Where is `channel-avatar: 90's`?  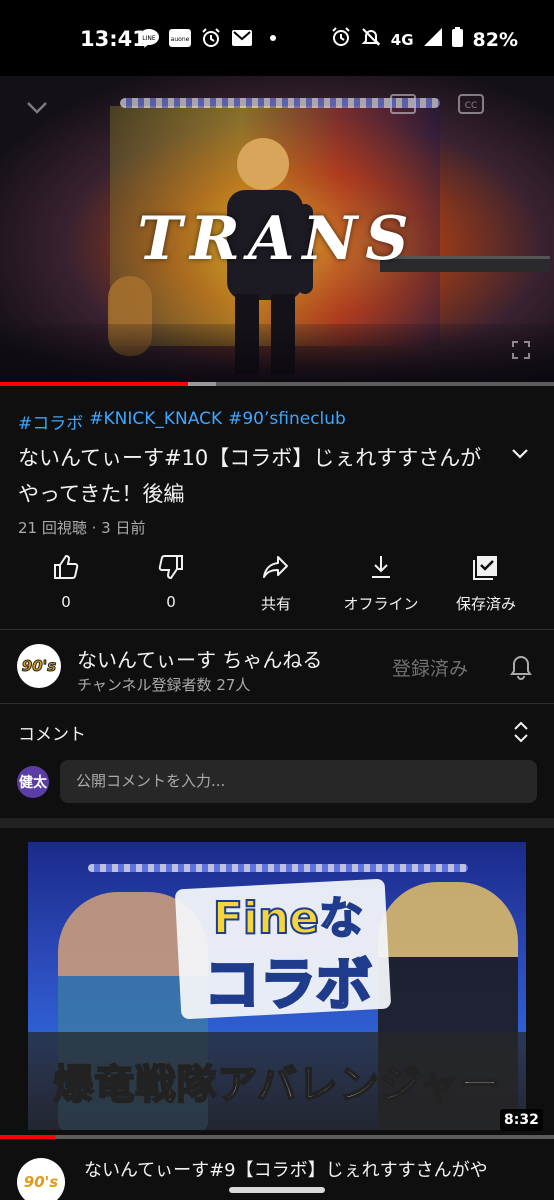 channel-avatar: 90's is located at coordinates (39, 666).